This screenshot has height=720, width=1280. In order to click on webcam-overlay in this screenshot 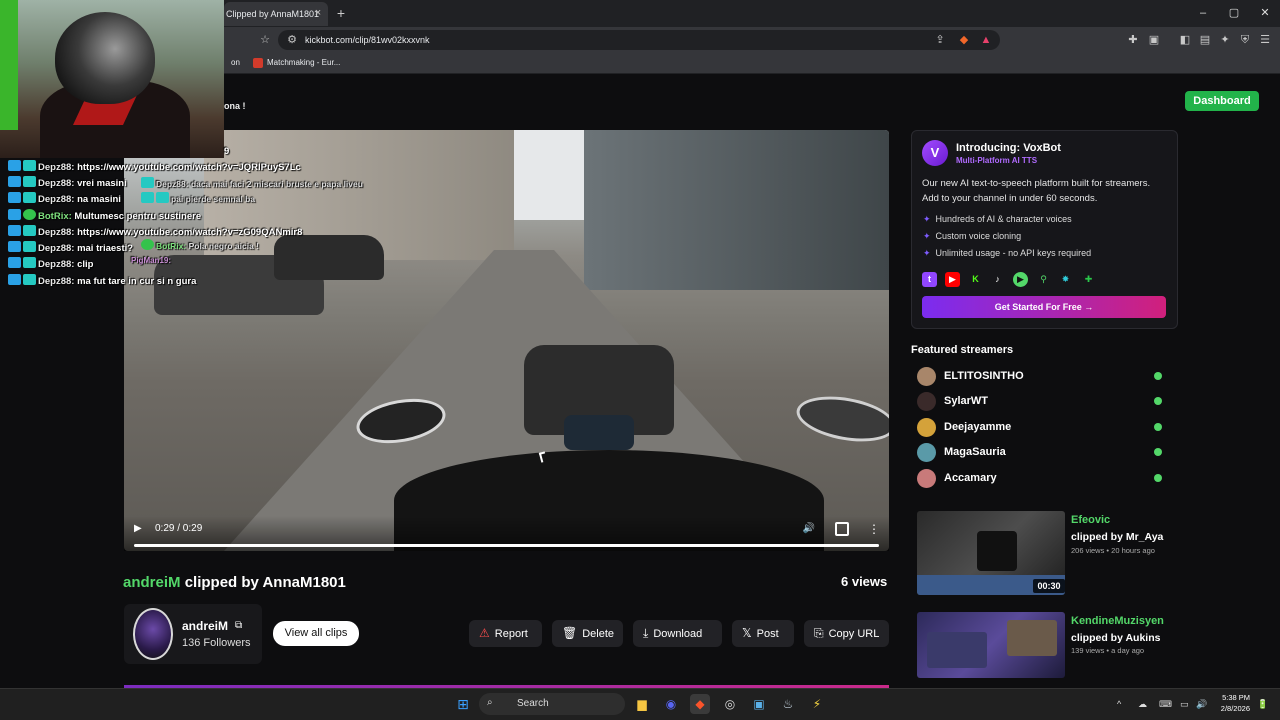, I will do `click(112, 79)`.